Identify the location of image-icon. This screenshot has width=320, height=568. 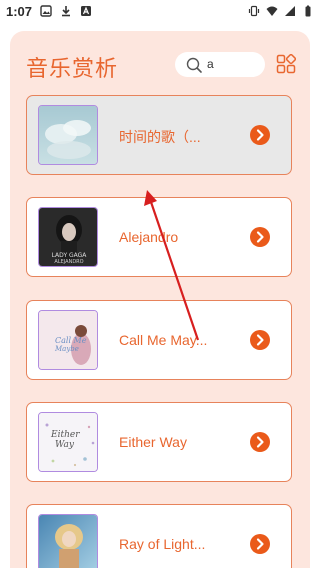
(46, 11).